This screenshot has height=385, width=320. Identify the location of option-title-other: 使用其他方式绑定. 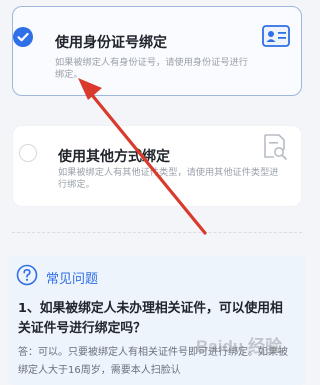
(114, 157).